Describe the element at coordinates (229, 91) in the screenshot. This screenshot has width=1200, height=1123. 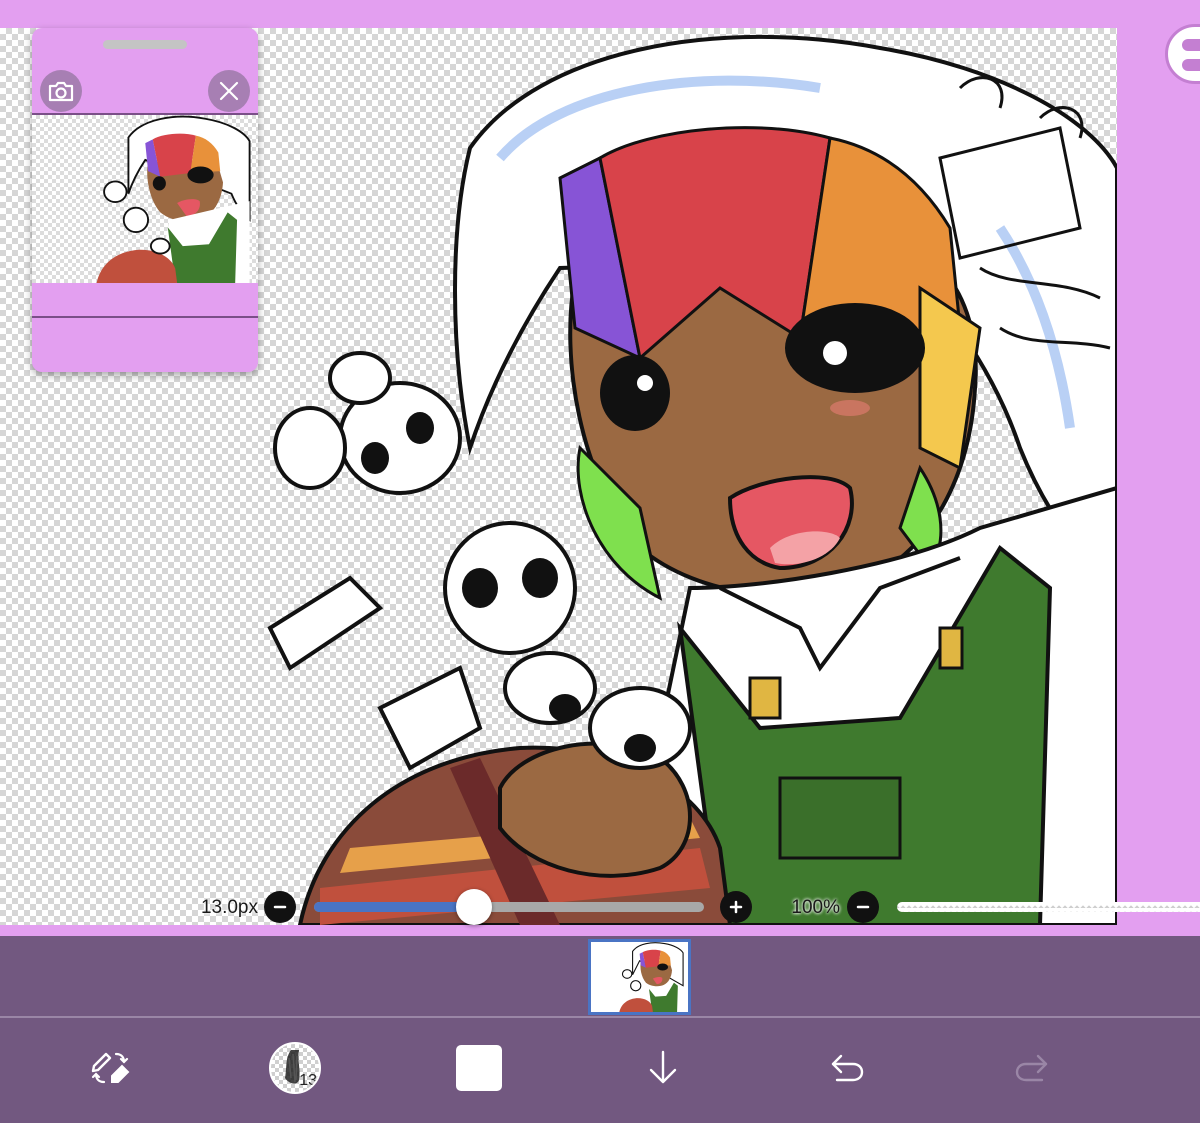
I see `close-icon` at that location.